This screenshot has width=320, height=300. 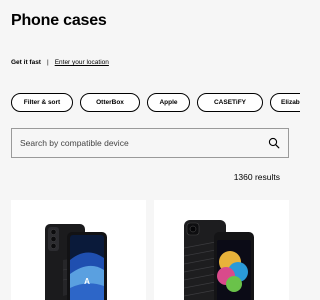 What do you see at coordinates (218, 260) in the screenshot?
I see `iphone-case-image` at bounding box center [218, 260].